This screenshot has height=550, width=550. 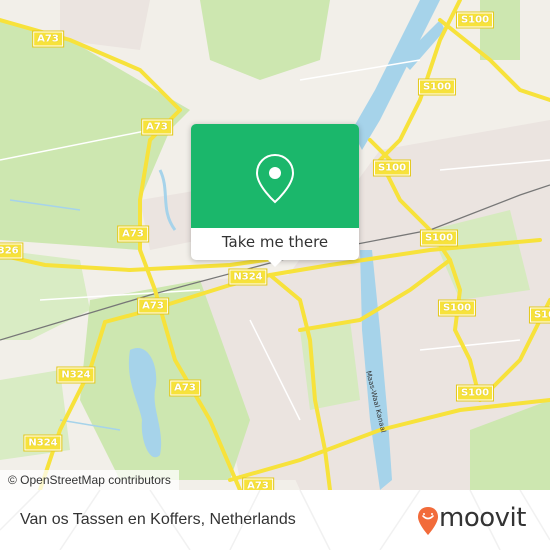 What do you see at coordinates (428, 521) in the screenshot?
I see `moovit-pin-icon` at bounding box center [428, 521].